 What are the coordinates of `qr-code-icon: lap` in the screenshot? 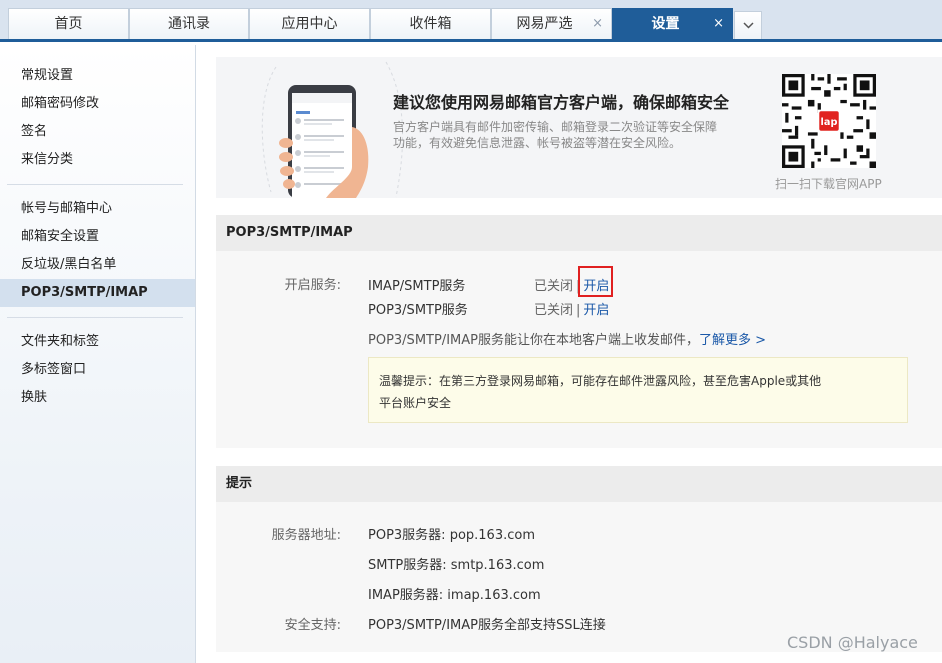 It's located at (829, 121).